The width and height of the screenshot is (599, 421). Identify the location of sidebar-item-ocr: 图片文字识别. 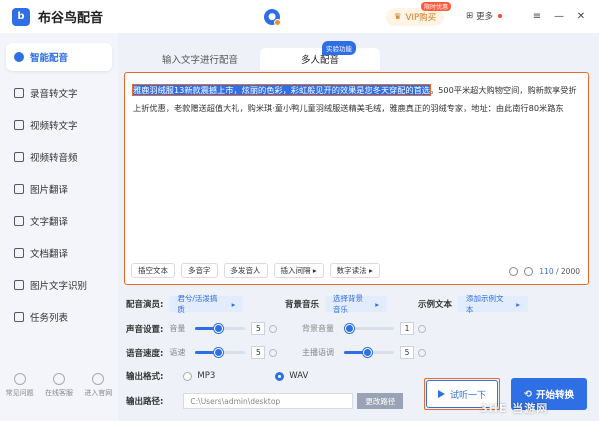
(59, 285).